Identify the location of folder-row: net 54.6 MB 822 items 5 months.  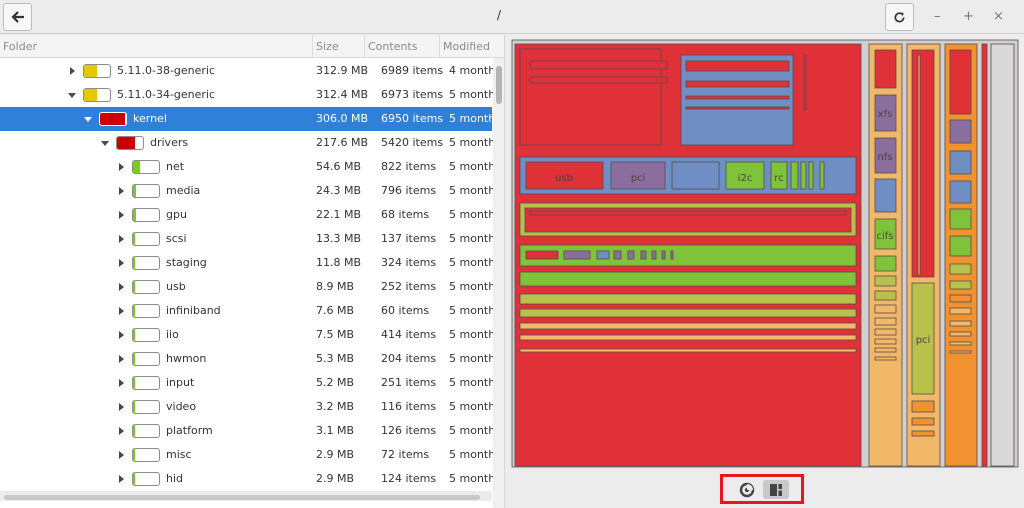
(250, 167).